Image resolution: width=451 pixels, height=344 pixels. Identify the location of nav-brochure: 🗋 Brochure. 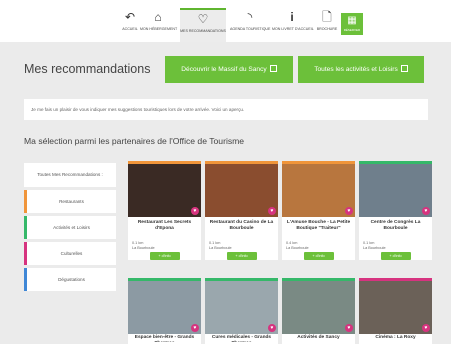
(327, 25).